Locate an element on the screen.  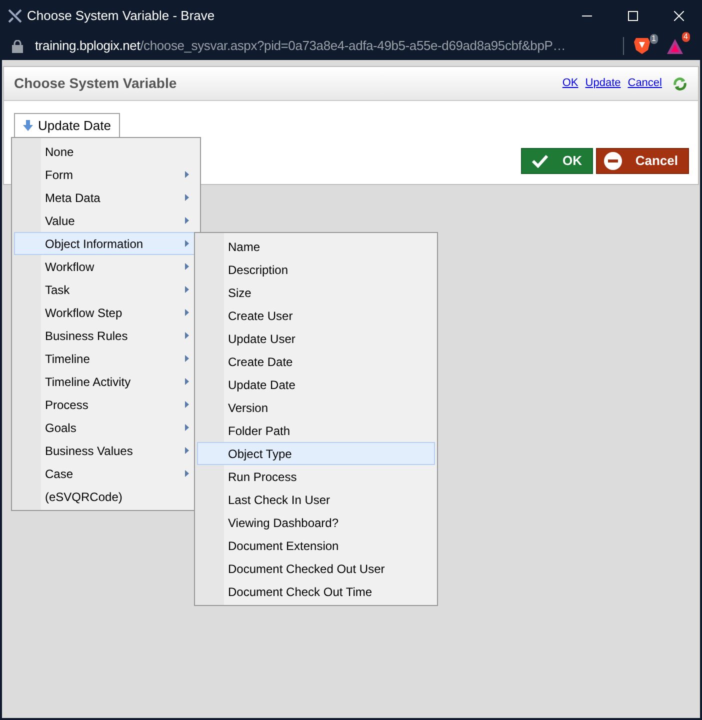
menu-item: Create Date is located at coordinates (316, 361).